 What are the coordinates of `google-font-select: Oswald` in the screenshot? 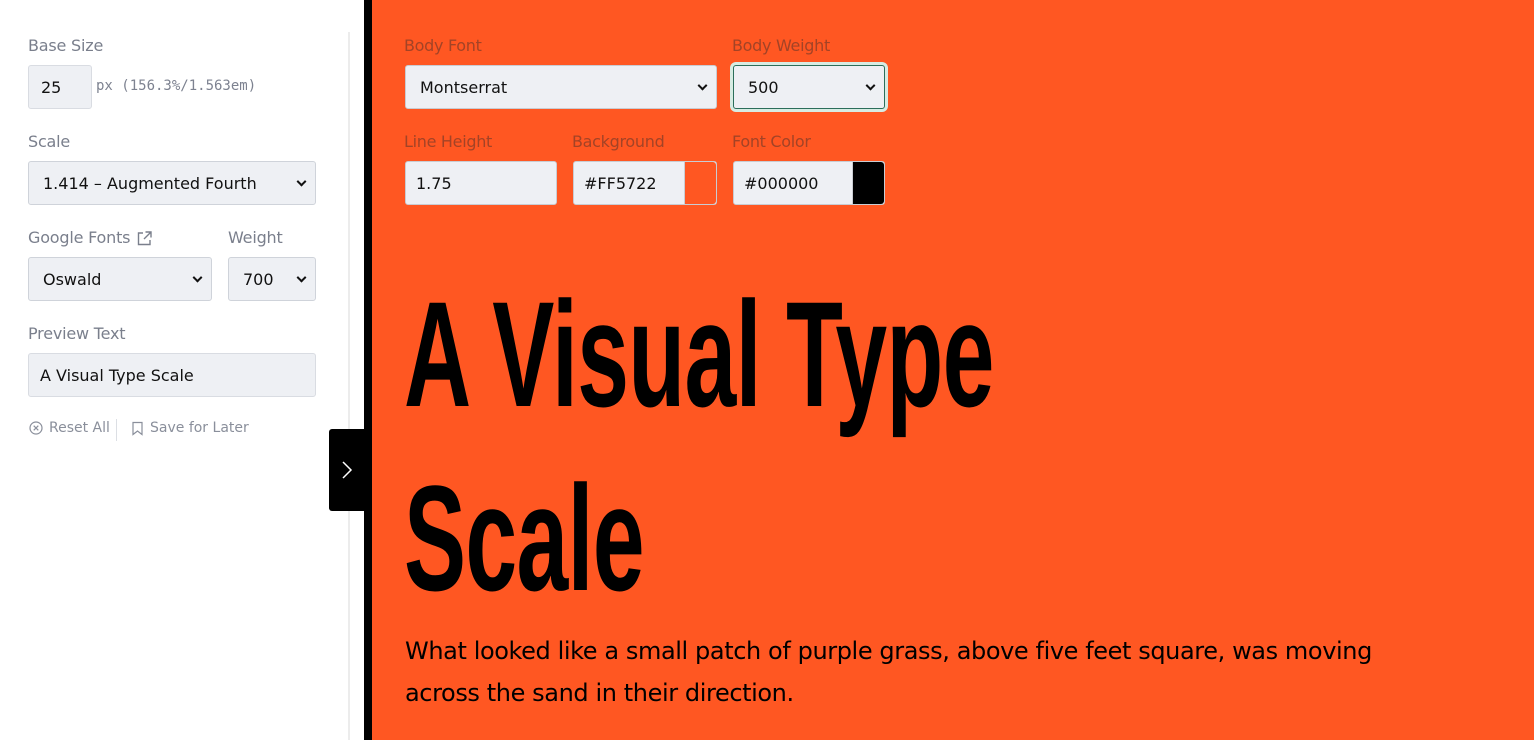 It's located at (120, 279).